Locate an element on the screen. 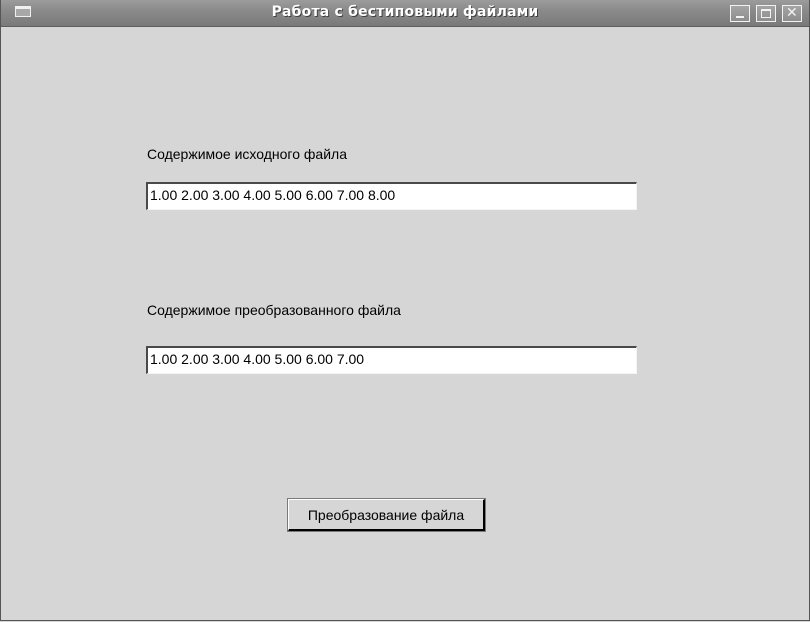 The image size is (810, 622). minimize-icon is located at coordinates (740, 17).